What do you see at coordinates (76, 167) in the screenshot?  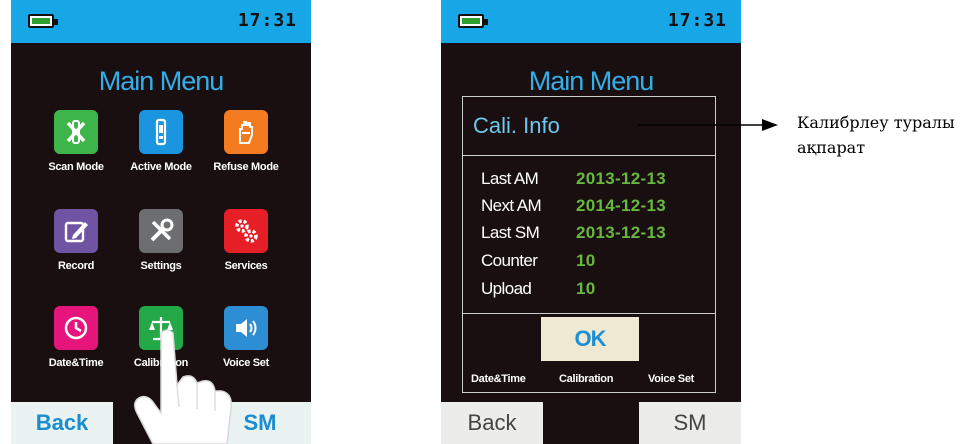 I see `menu-item-label: Scan Mode` at bounding box center [76, 167].